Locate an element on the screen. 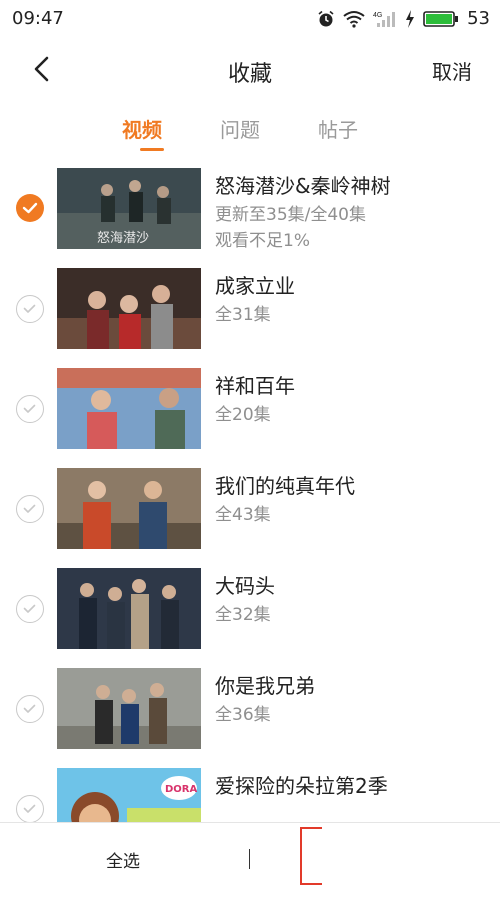 The image size is (500, 897). list-item: 成家立业 全31集 is located at coordinates (250, 318).